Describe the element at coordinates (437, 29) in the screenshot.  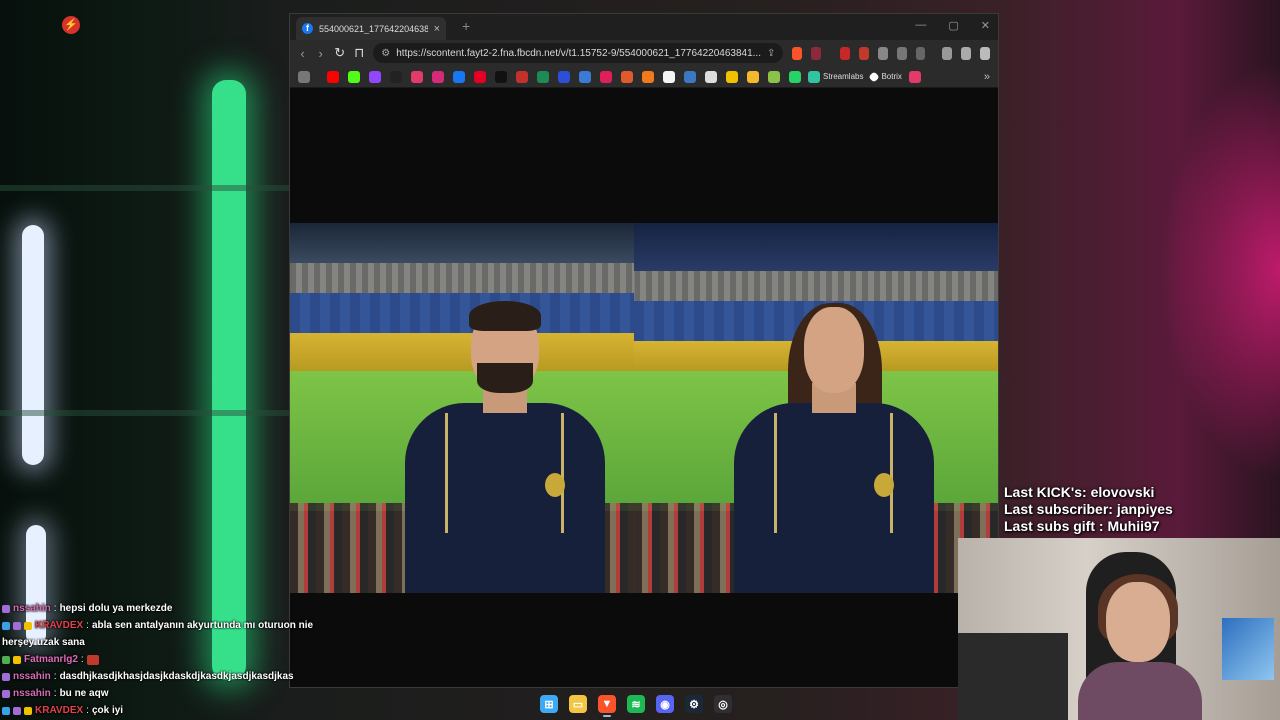
I see `tab-close-icon: ×` at that location.